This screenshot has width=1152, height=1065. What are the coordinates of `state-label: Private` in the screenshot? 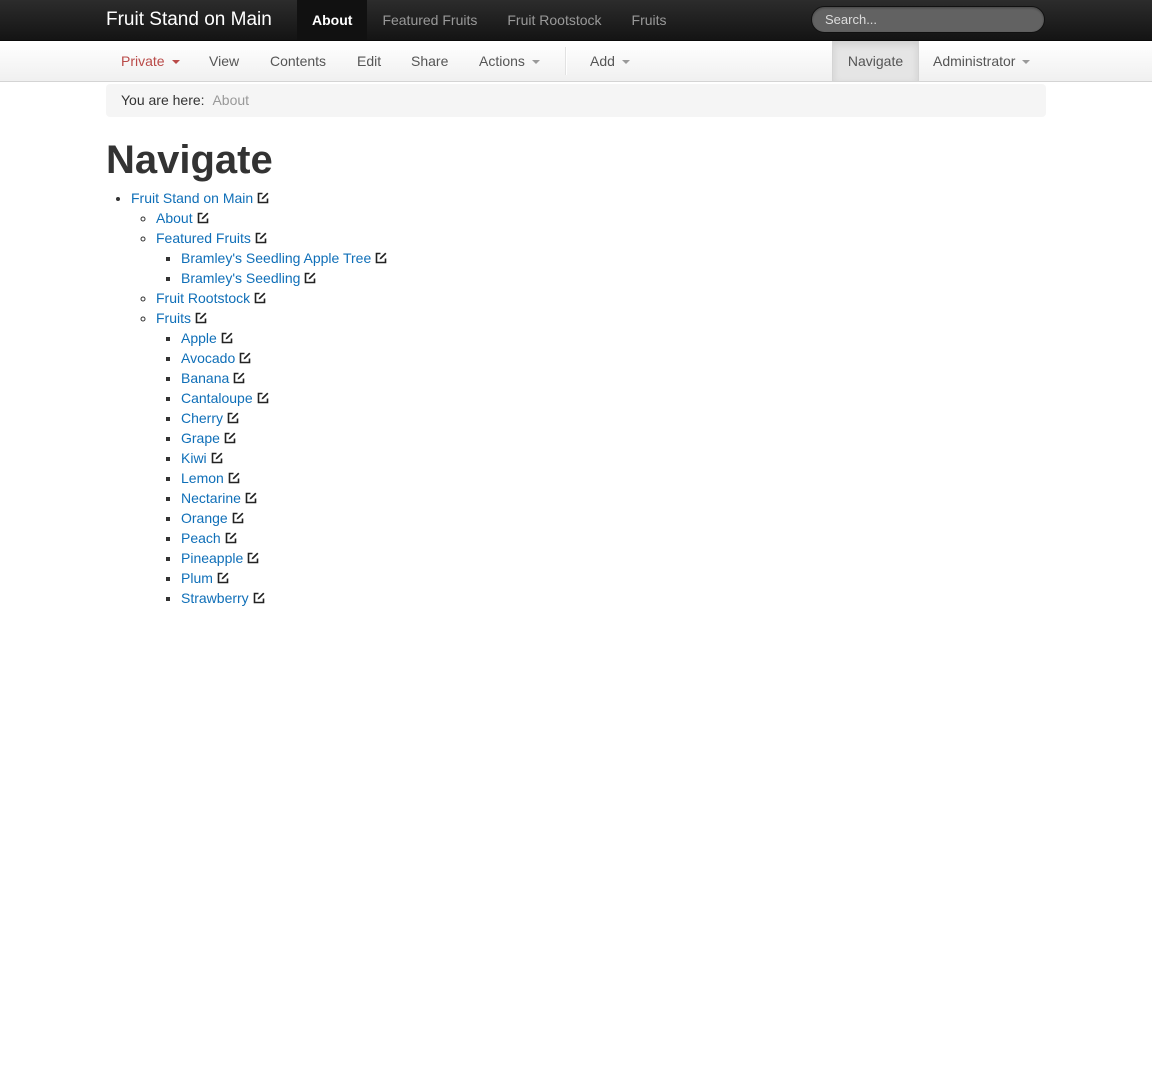 It's located at (143, 61).